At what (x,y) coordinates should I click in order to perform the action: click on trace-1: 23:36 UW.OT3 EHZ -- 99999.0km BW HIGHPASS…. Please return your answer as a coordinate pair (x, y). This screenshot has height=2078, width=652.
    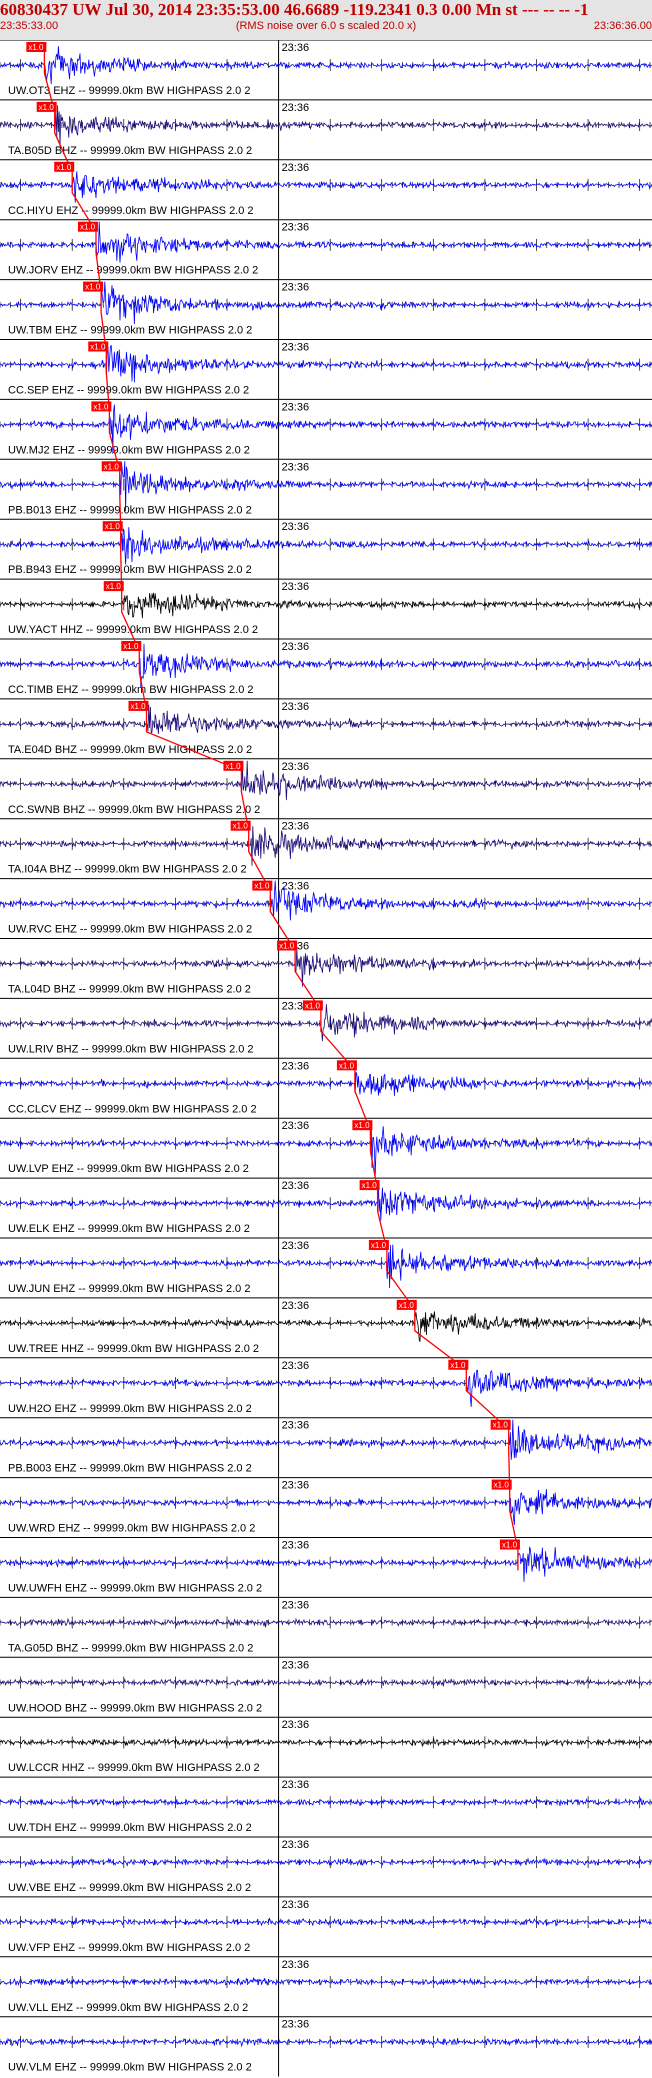
    Looking at the image, I should click on (326, 70).